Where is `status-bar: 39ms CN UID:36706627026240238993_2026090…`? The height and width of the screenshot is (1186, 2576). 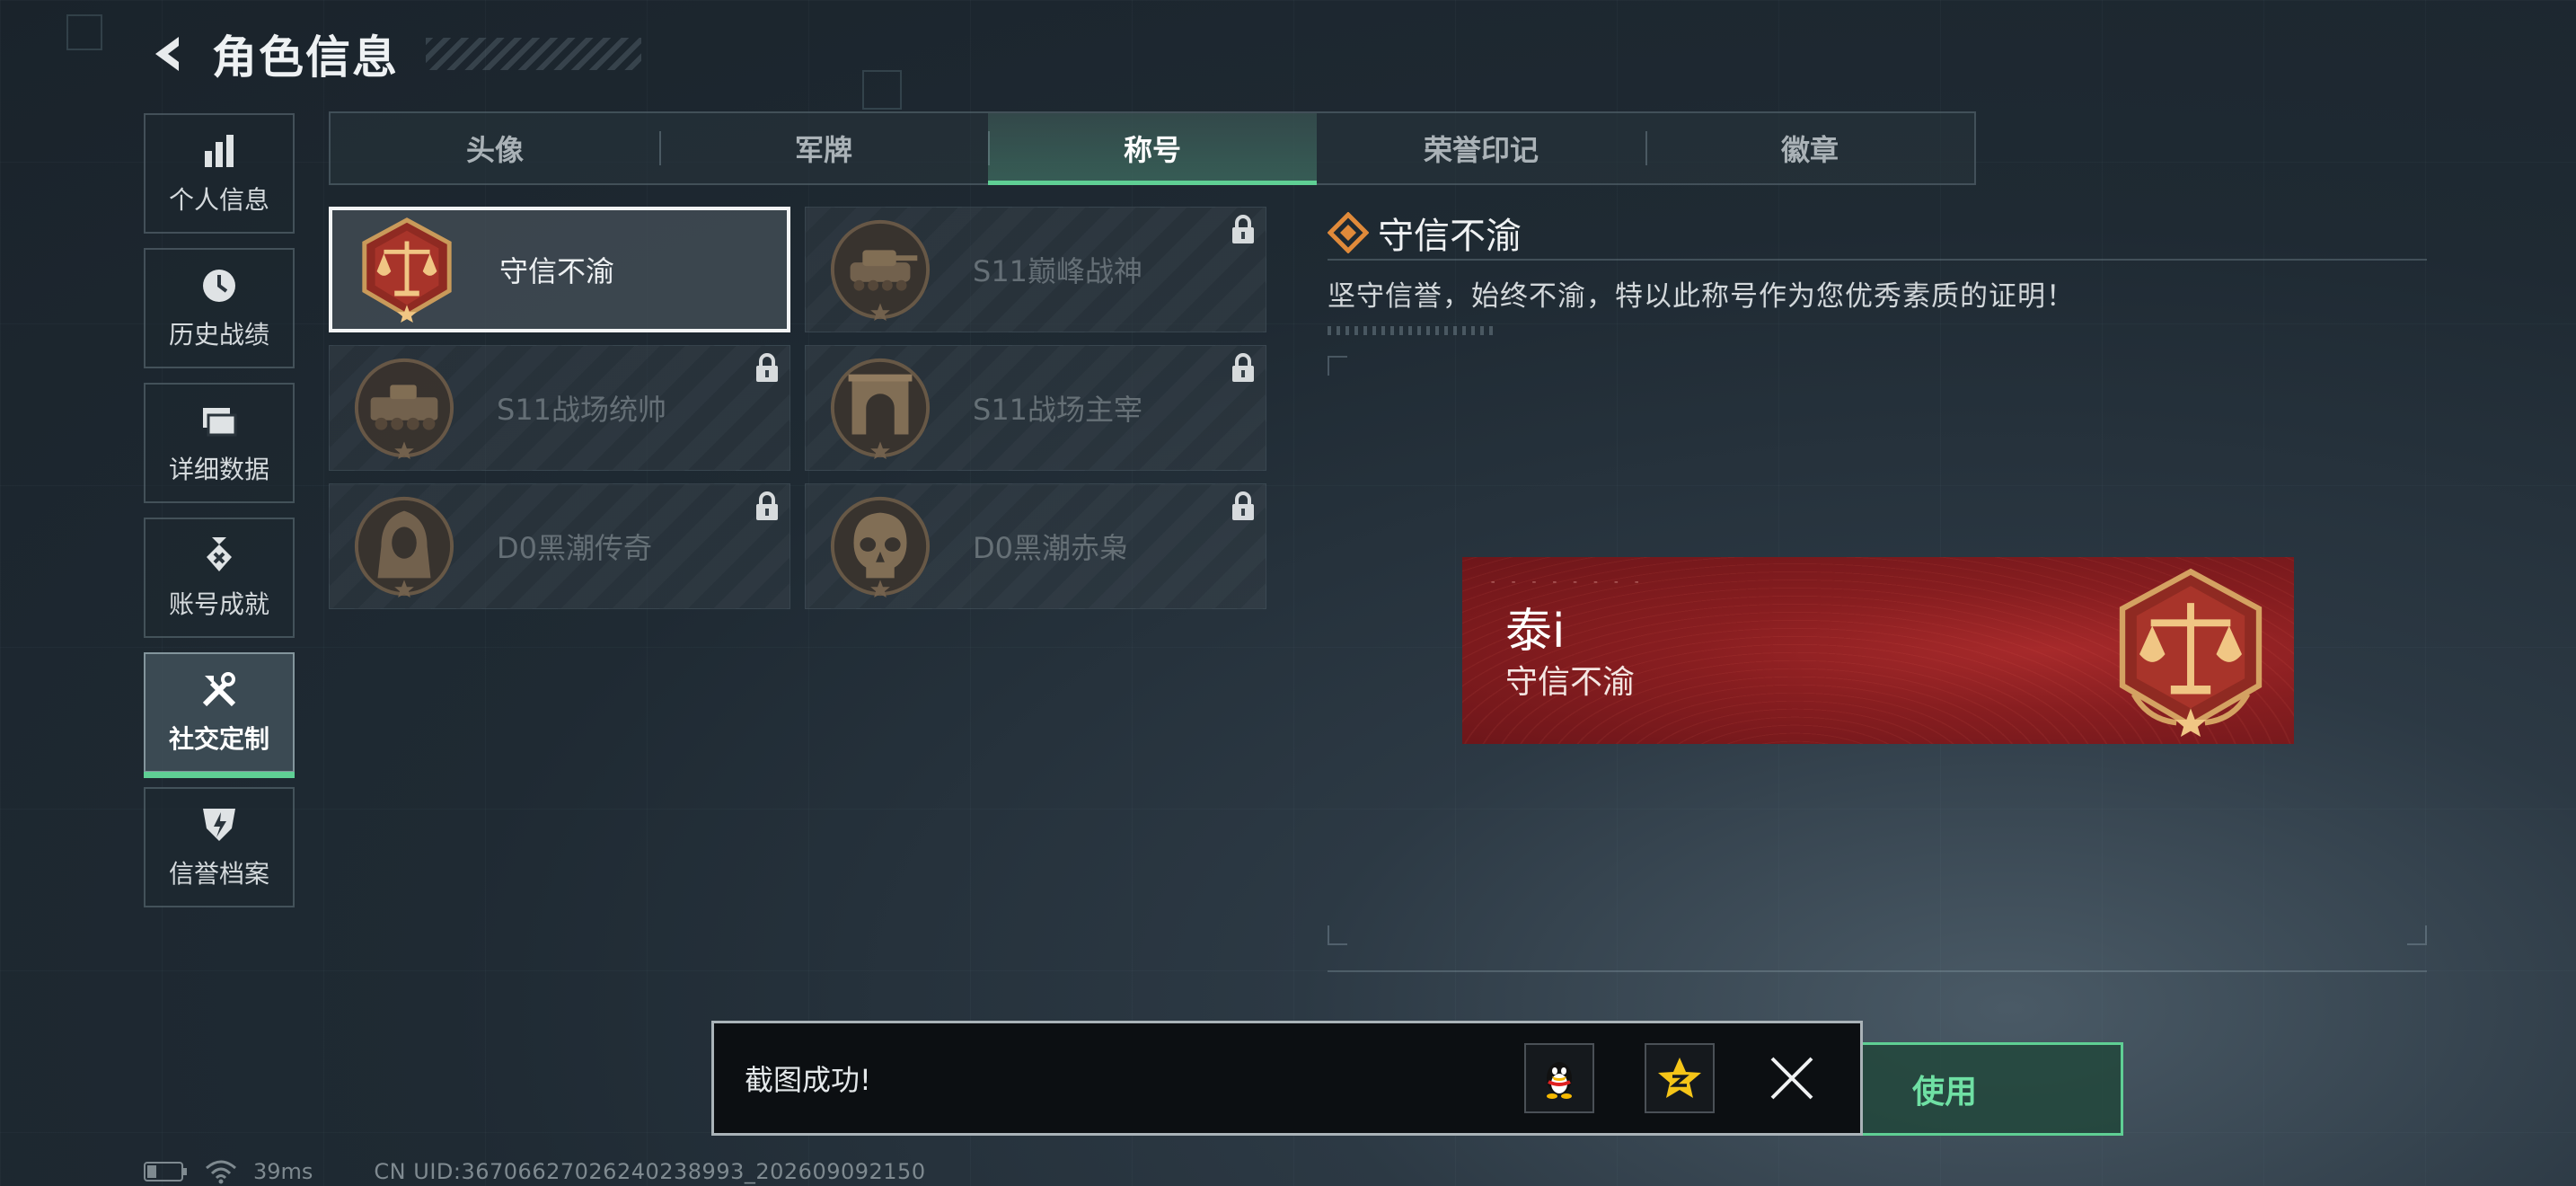 status-bar: 39ms CN UID:36706627026240238993_2026090… is located at coordinates (535, 1171).